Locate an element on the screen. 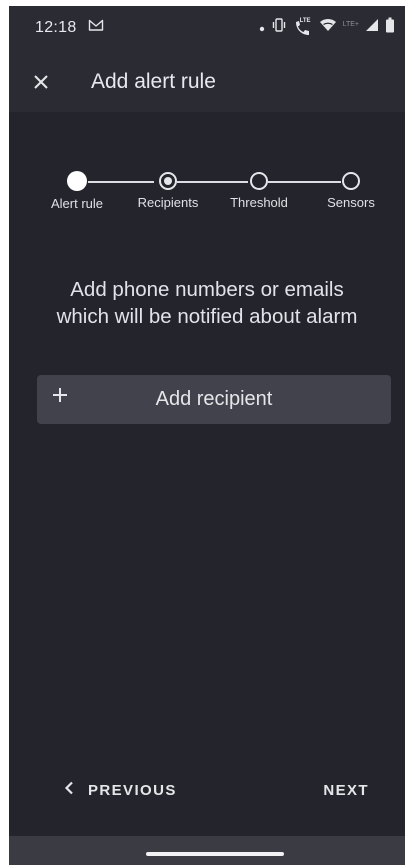 Image resolution: width=412 pixels, height=865 pixels. status-icons: LTE LTE+ is located at coordinates (327, 27).